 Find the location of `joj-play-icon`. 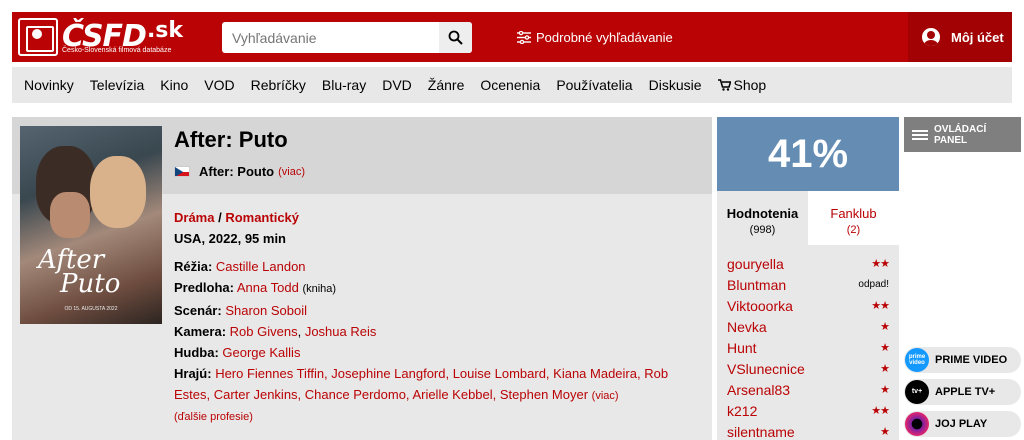

joj-play-icon is located at coordinates (917, 424).